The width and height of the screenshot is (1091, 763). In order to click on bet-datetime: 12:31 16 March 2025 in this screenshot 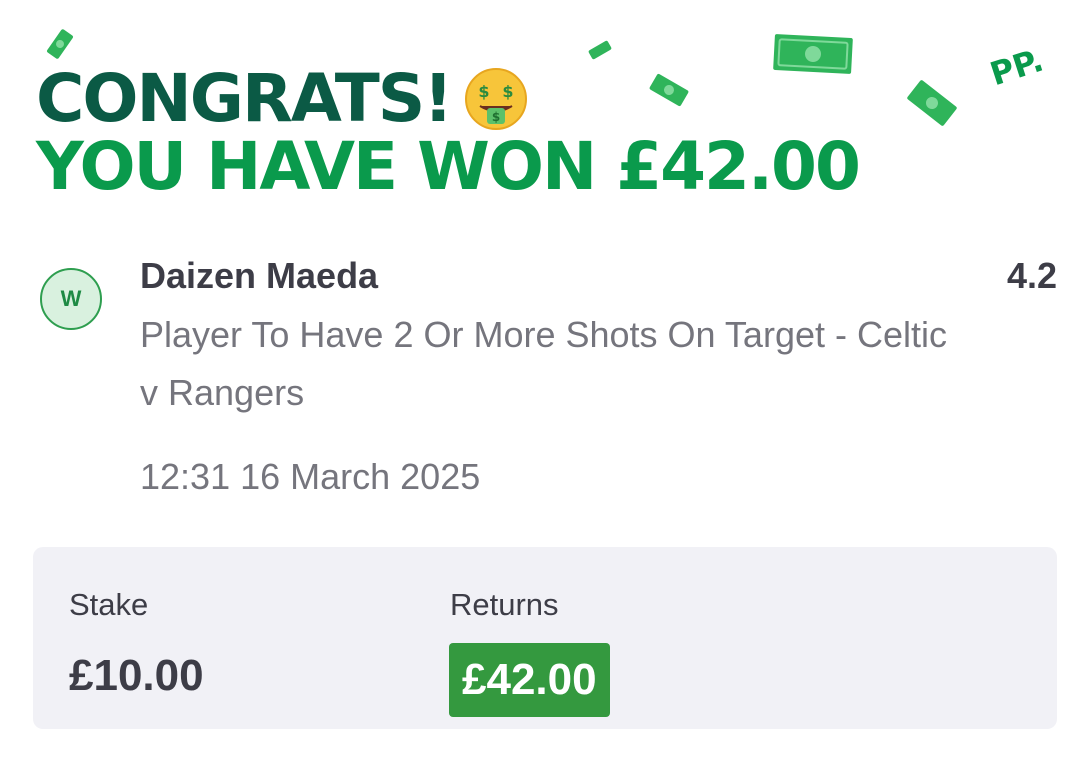, I will do `click(310, 476)`.